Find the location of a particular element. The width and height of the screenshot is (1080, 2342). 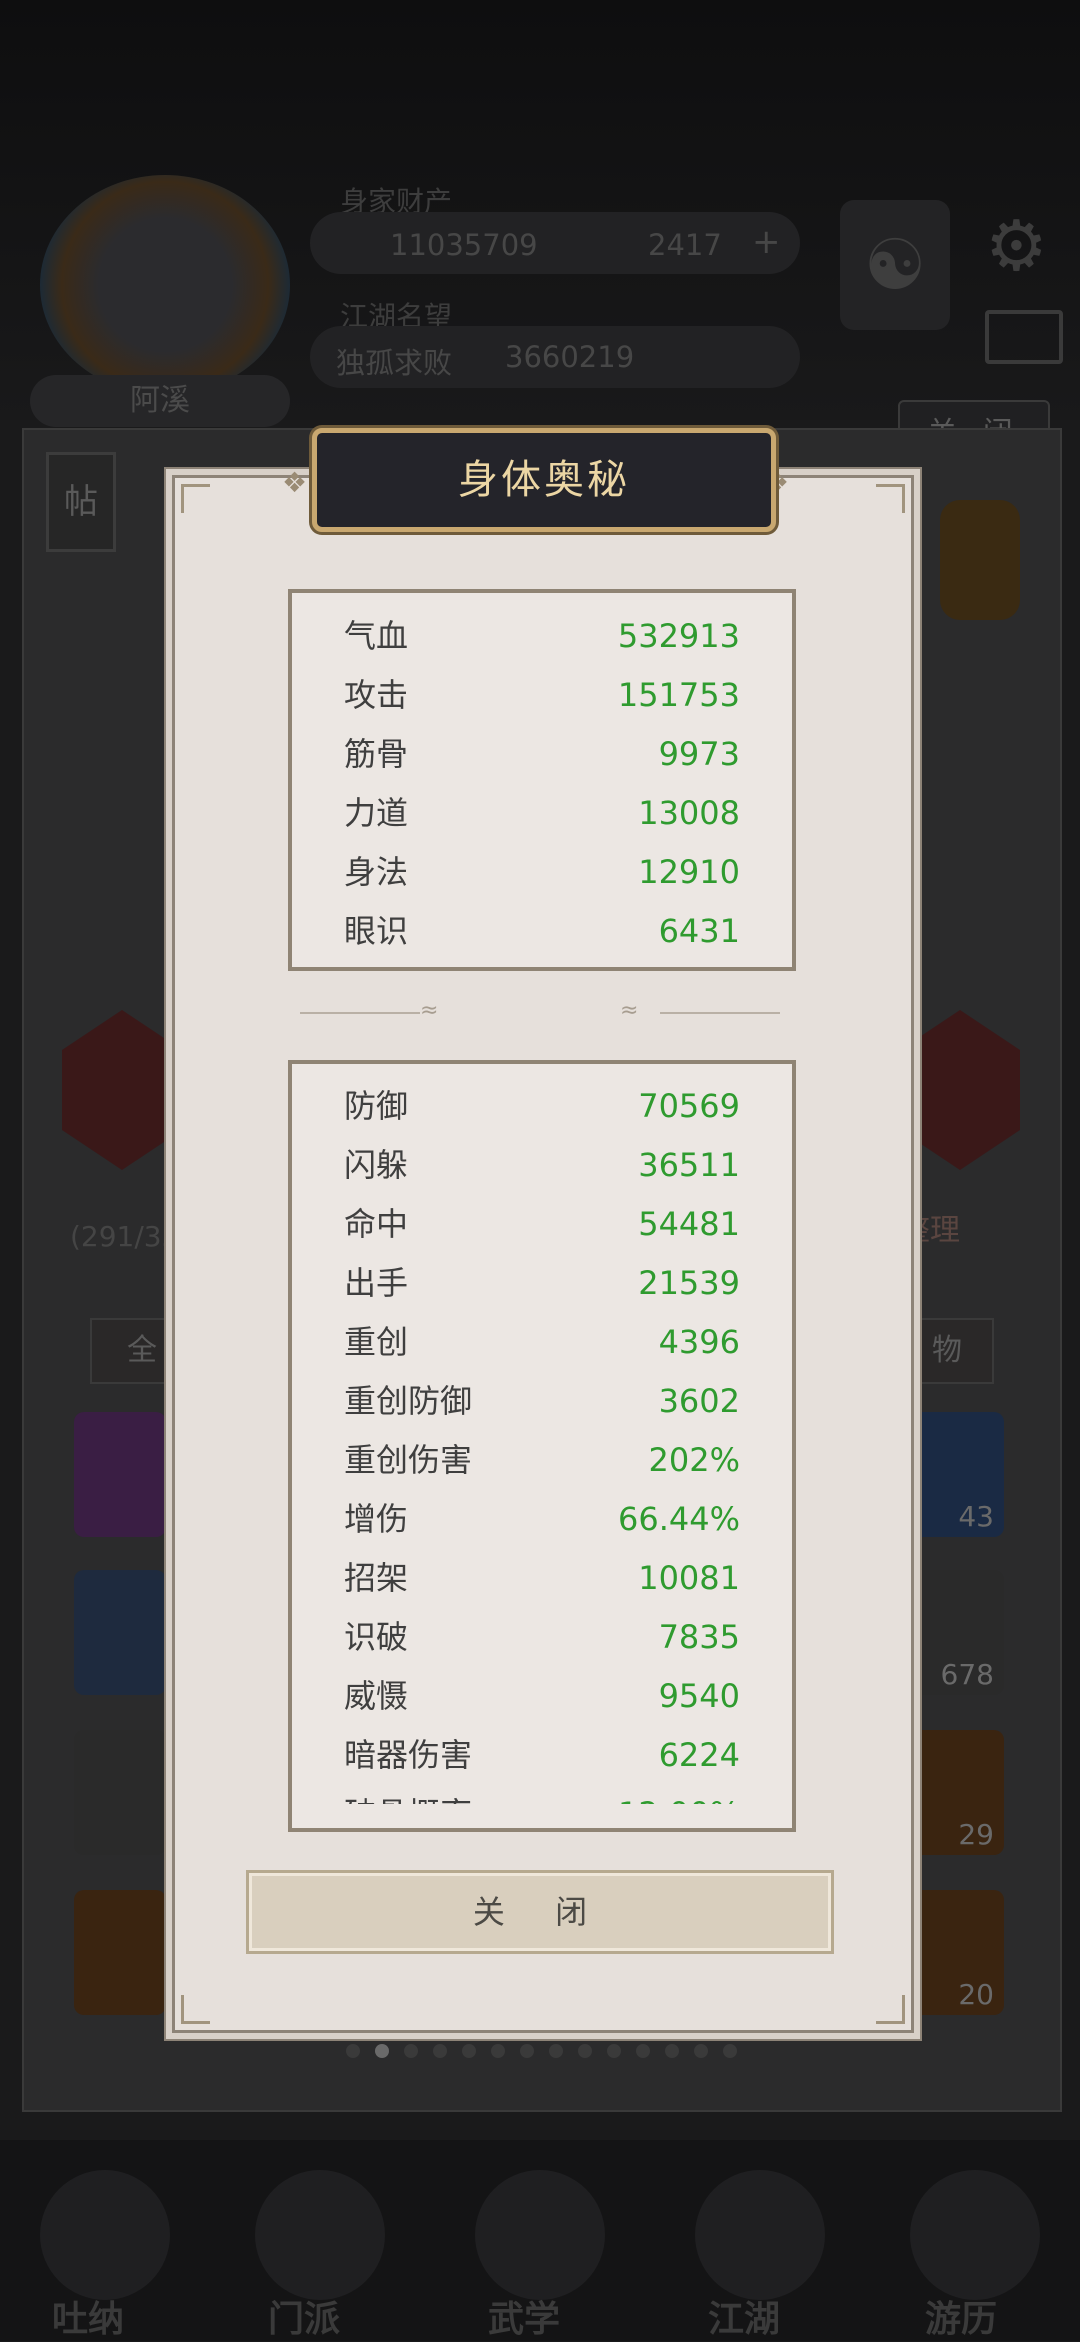

stat-value: 36511 is located at coordinates (689, 1165).